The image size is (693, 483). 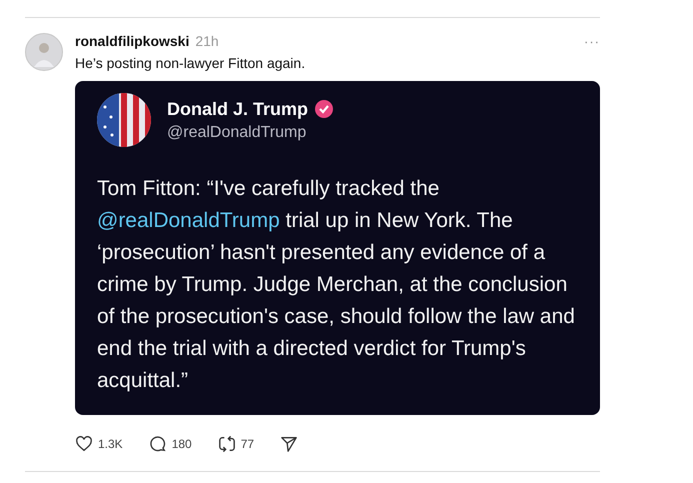 I want to click on repost-icon, so click(x=227, y=444).